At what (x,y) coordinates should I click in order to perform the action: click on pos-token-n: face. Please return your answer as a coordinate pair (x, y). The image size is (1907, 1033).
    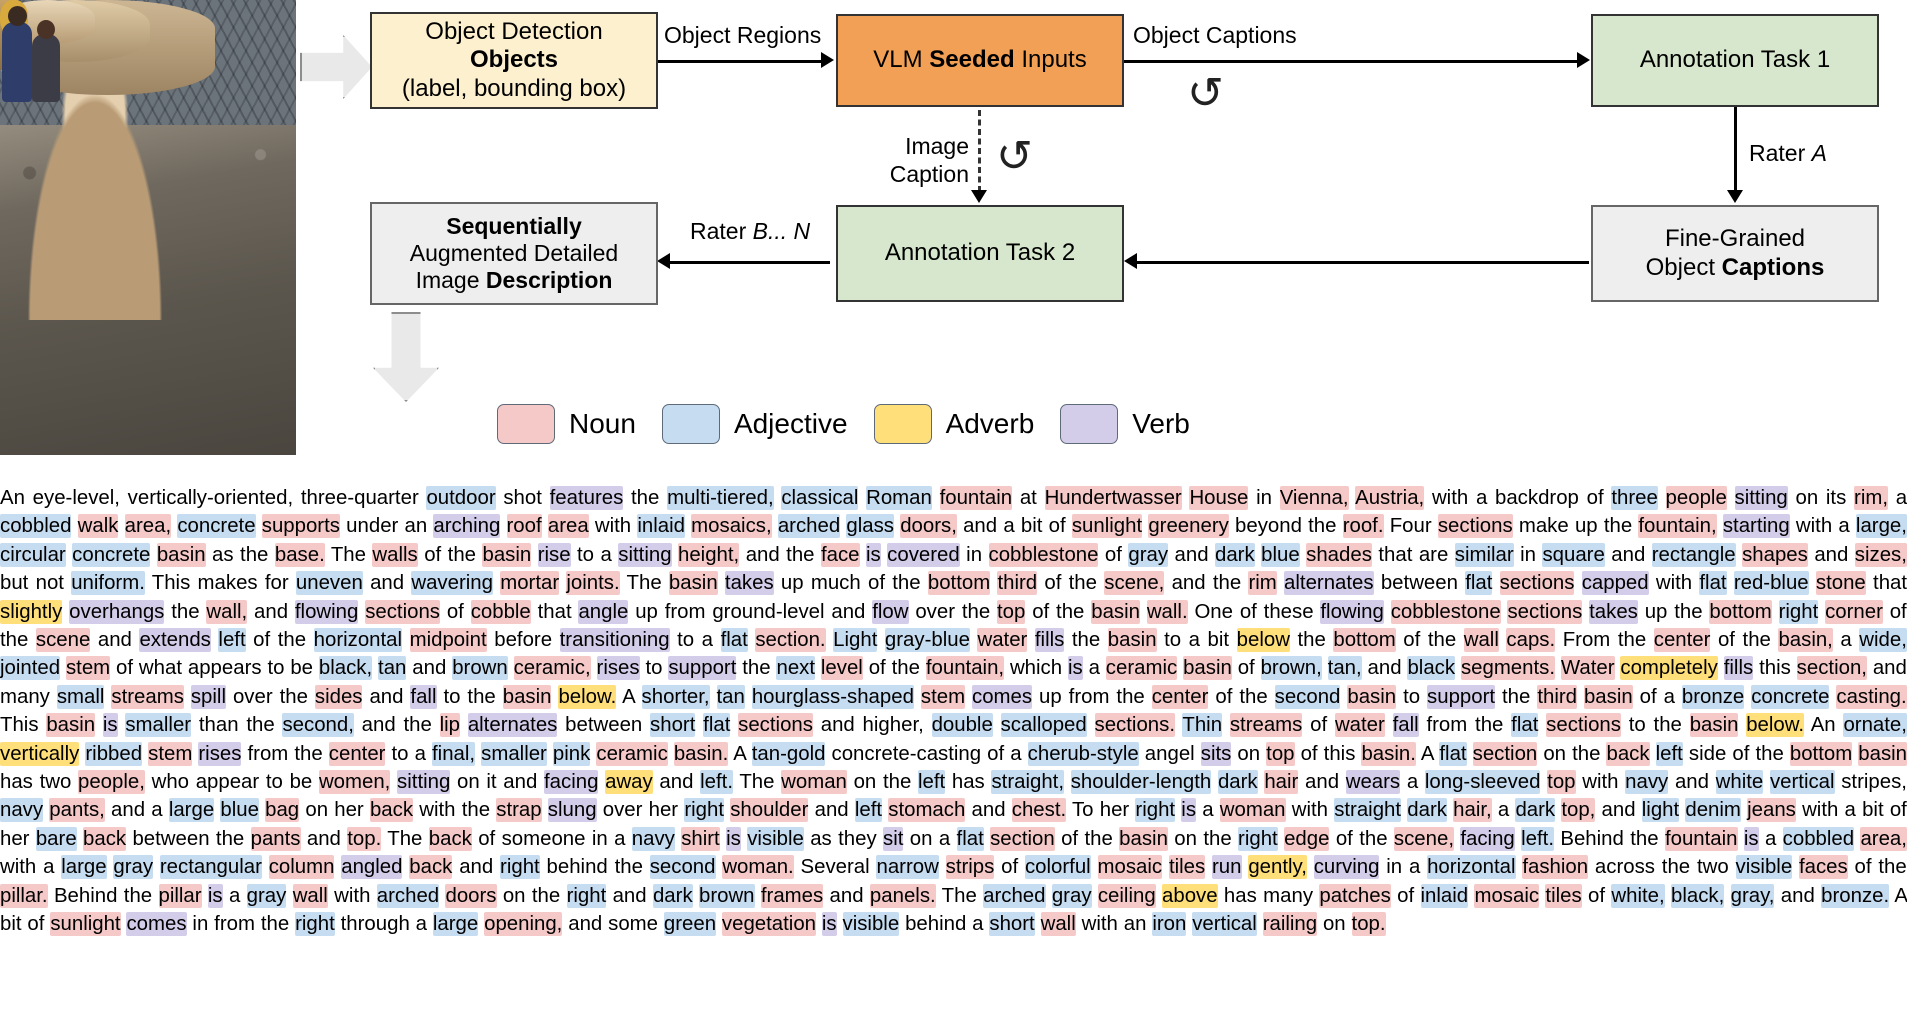
    Looking at the image, I should click on (840, 554).